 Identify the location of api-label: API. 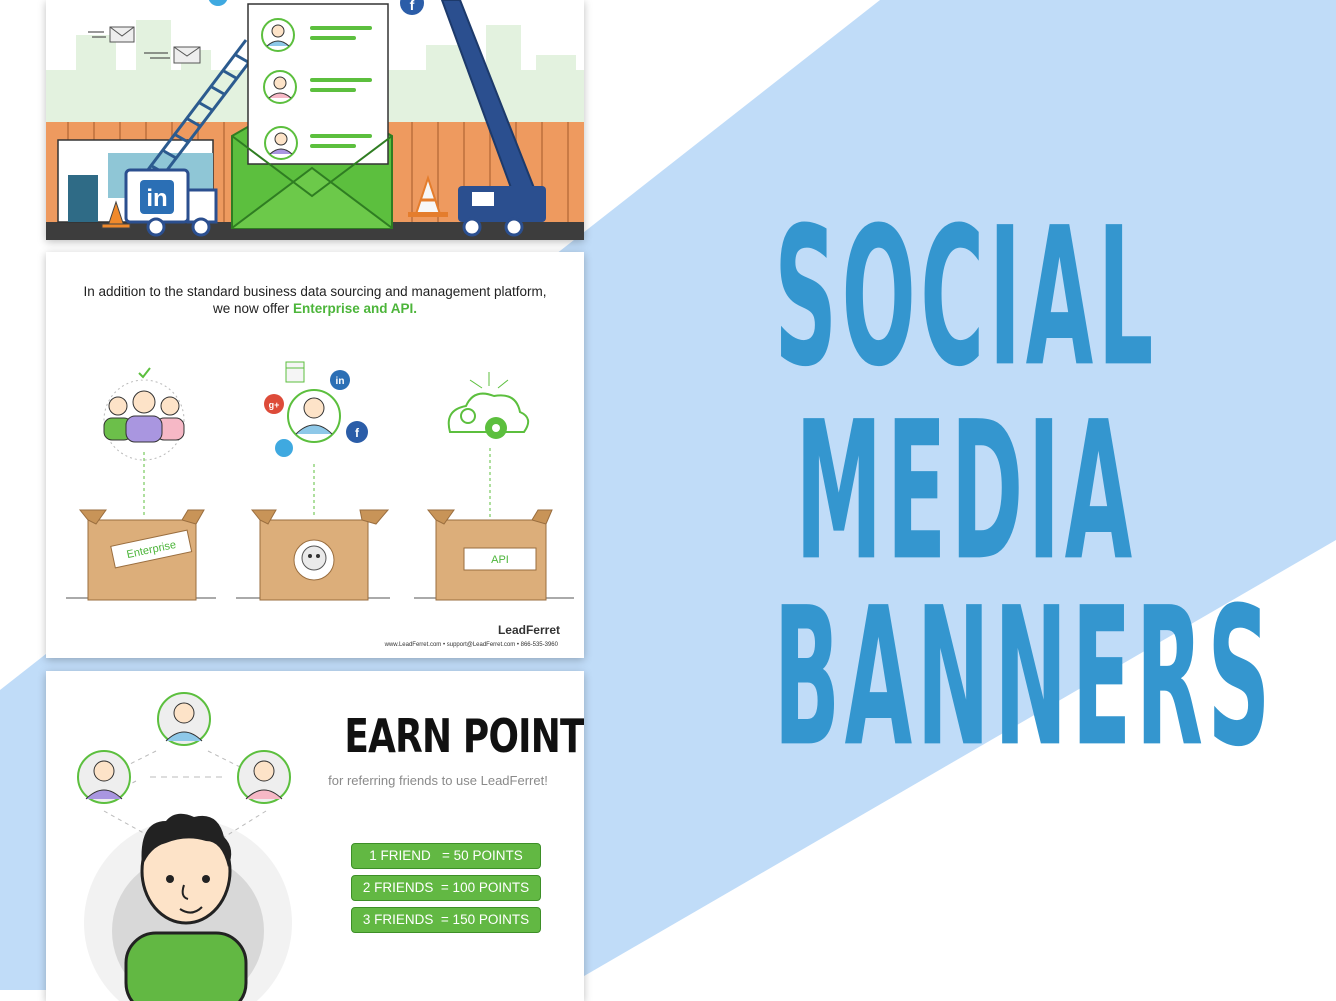
(500, 560).